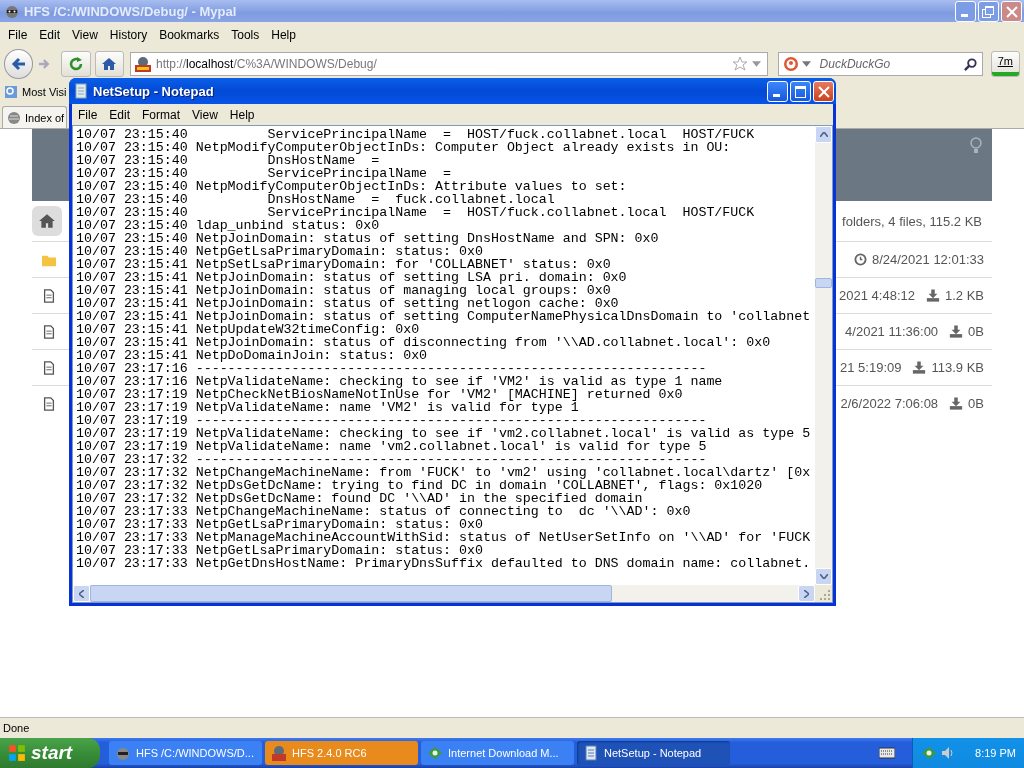 The width and height of the screenshot is (1024, 768). I want to click on search-icon, so click(970, 64).